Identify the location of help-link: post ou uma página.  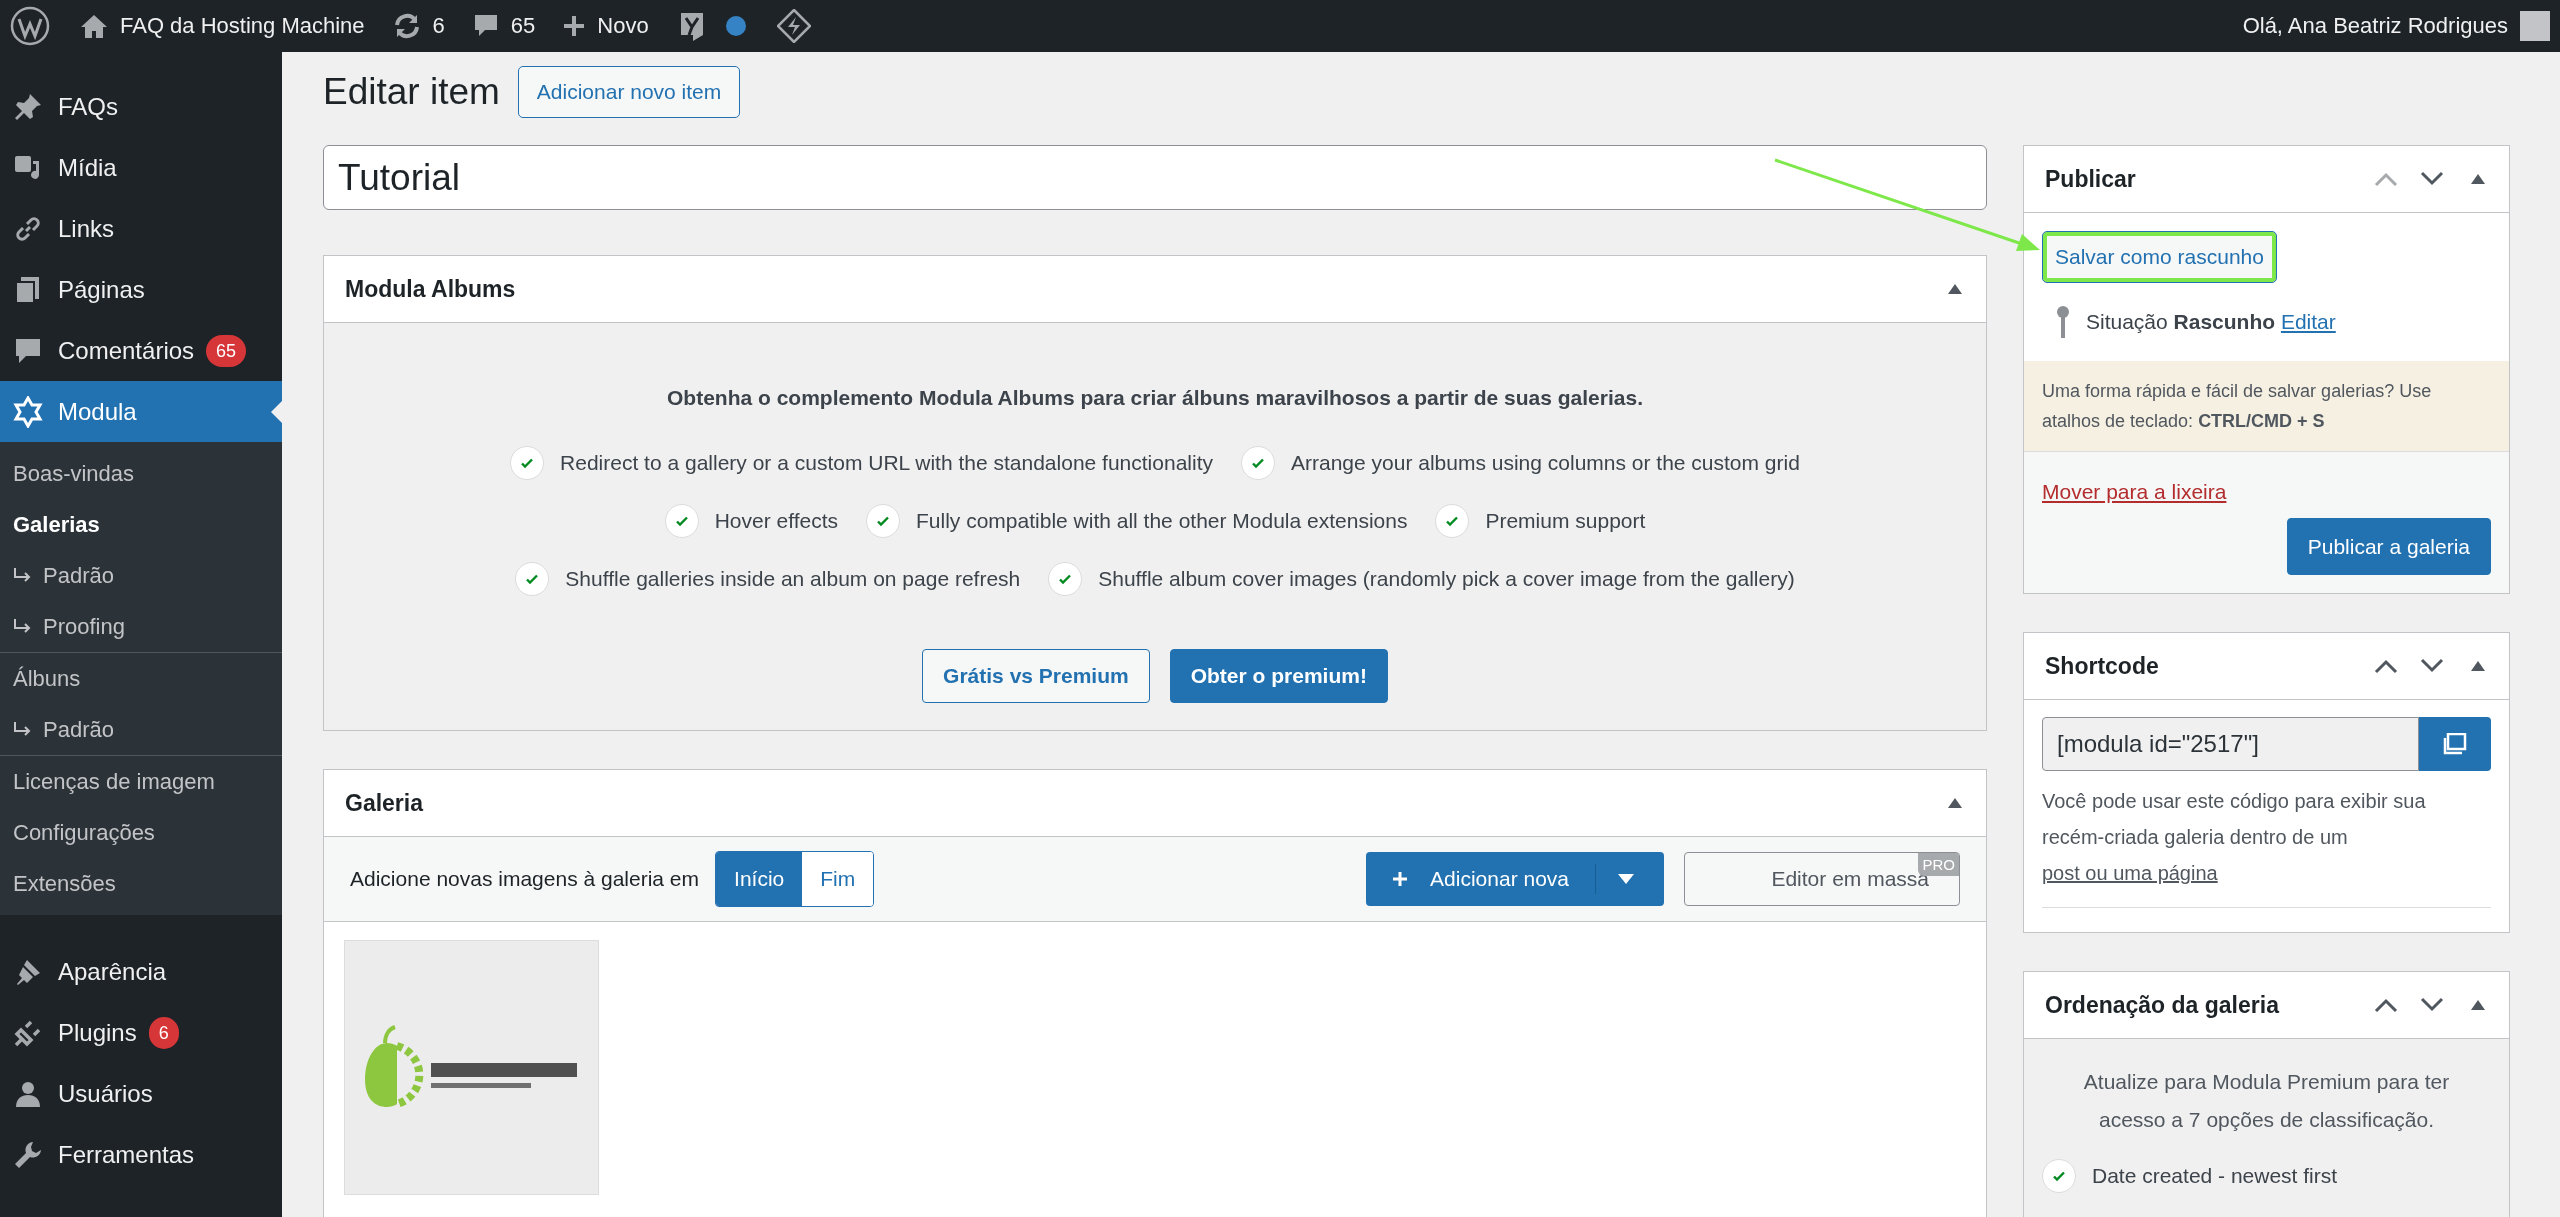
(2130, 873).